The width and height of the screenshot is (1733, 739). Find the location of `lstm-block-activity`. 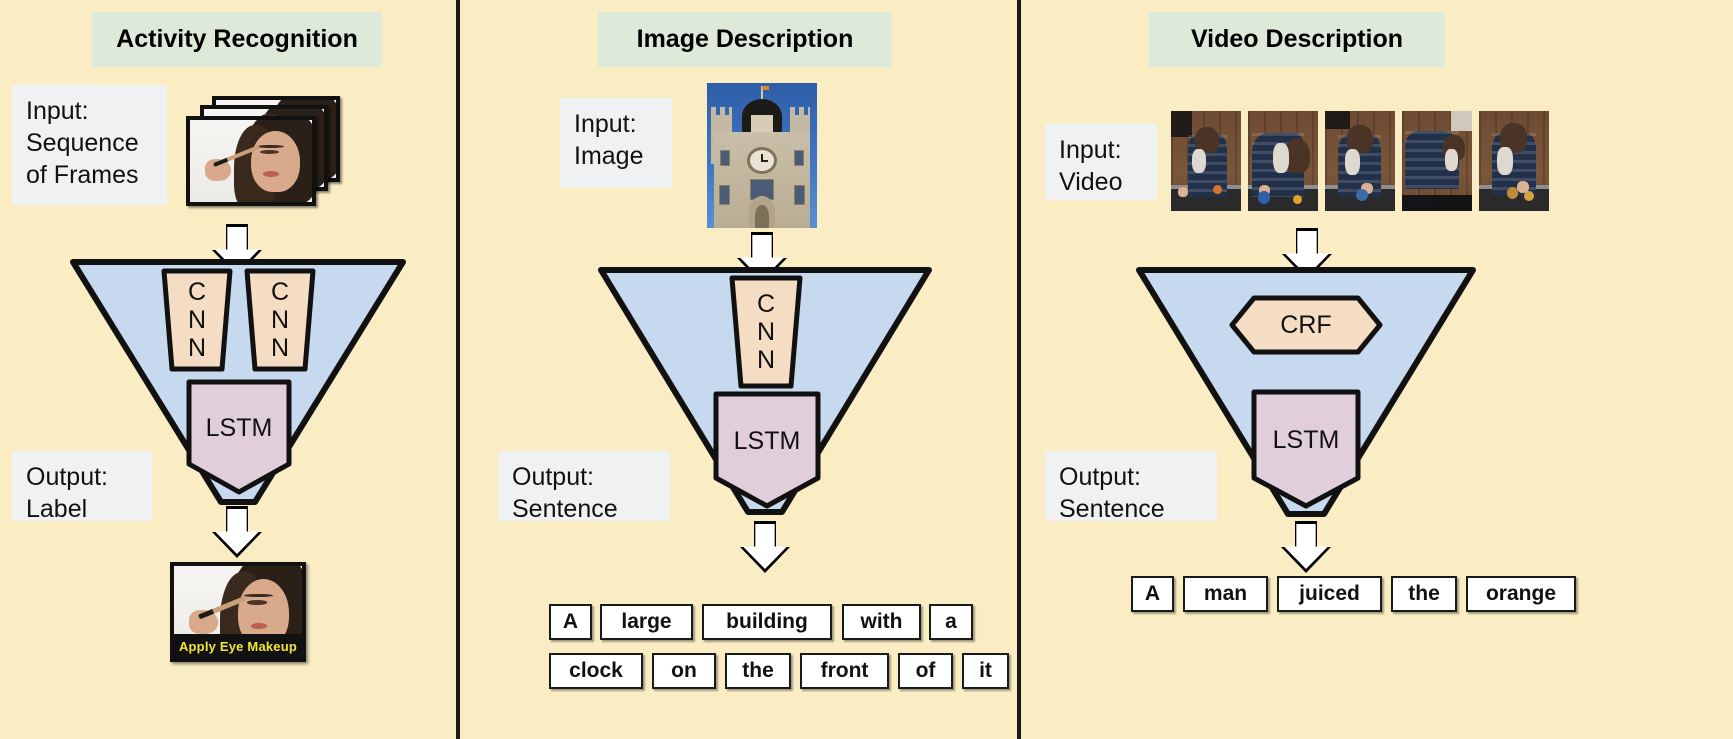

lstm-block-activity is located at coordinates (239, 437).